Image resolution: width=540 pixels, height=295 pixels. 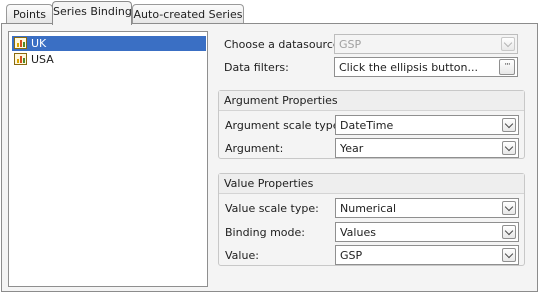 What do you see at coordinates (358, 232) in the screenshot?
I see `binding-mode-value: Values` at bounding box center [358, 232].